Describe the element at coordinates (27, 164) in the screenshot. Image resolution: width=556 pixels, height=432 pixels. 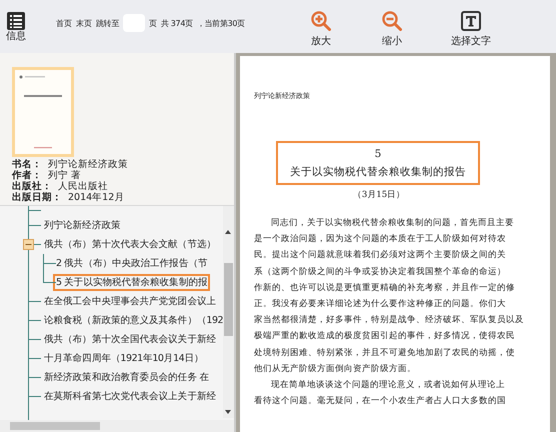
I see `field-label: 书名：` at that location.